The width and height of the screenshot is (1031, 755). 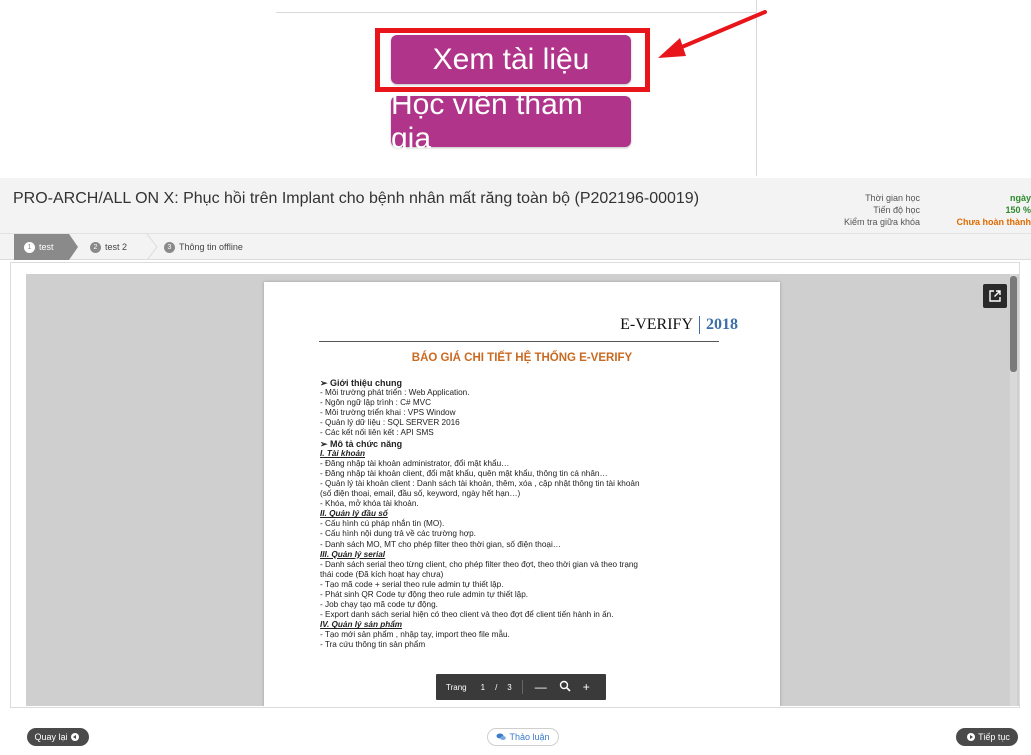 I want to click on midterm-status: Chưa hoàn thành, so click(x=993, y=222).